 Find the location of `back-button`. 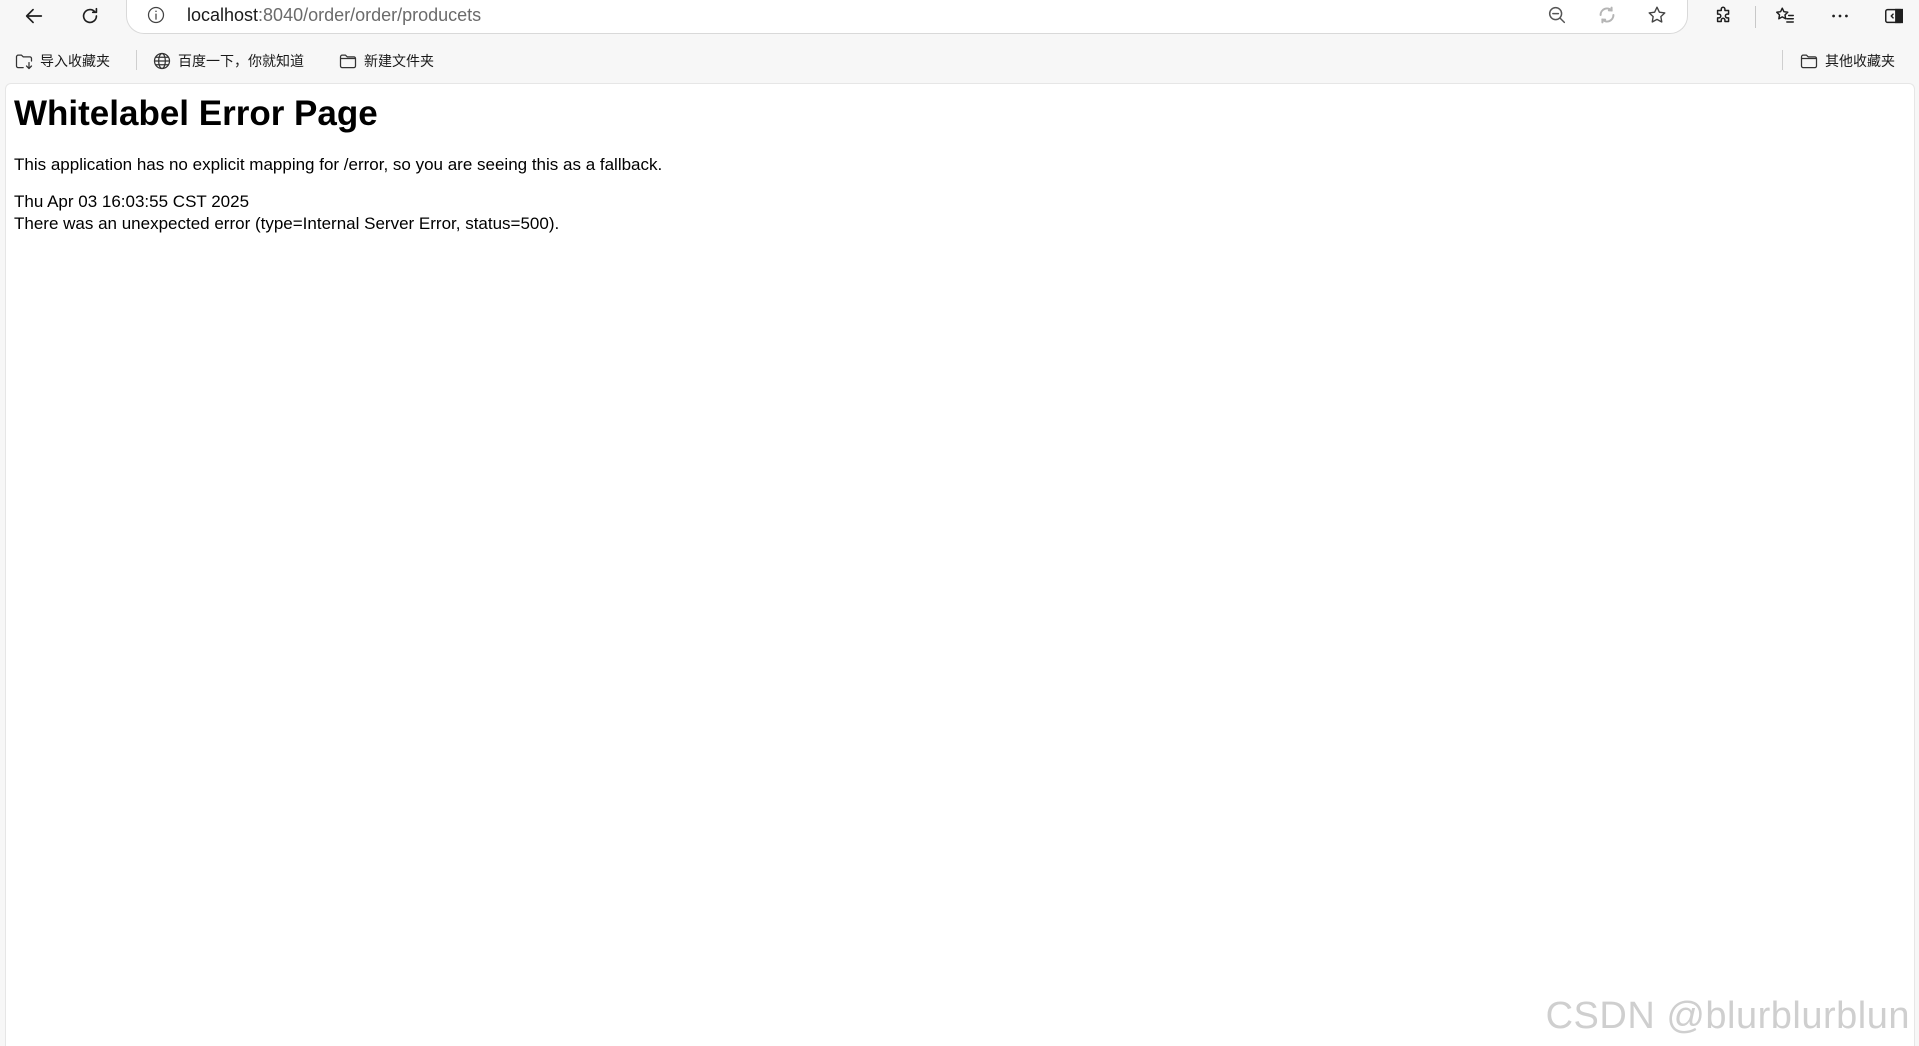

back-button is located at coordinates (34, 16).